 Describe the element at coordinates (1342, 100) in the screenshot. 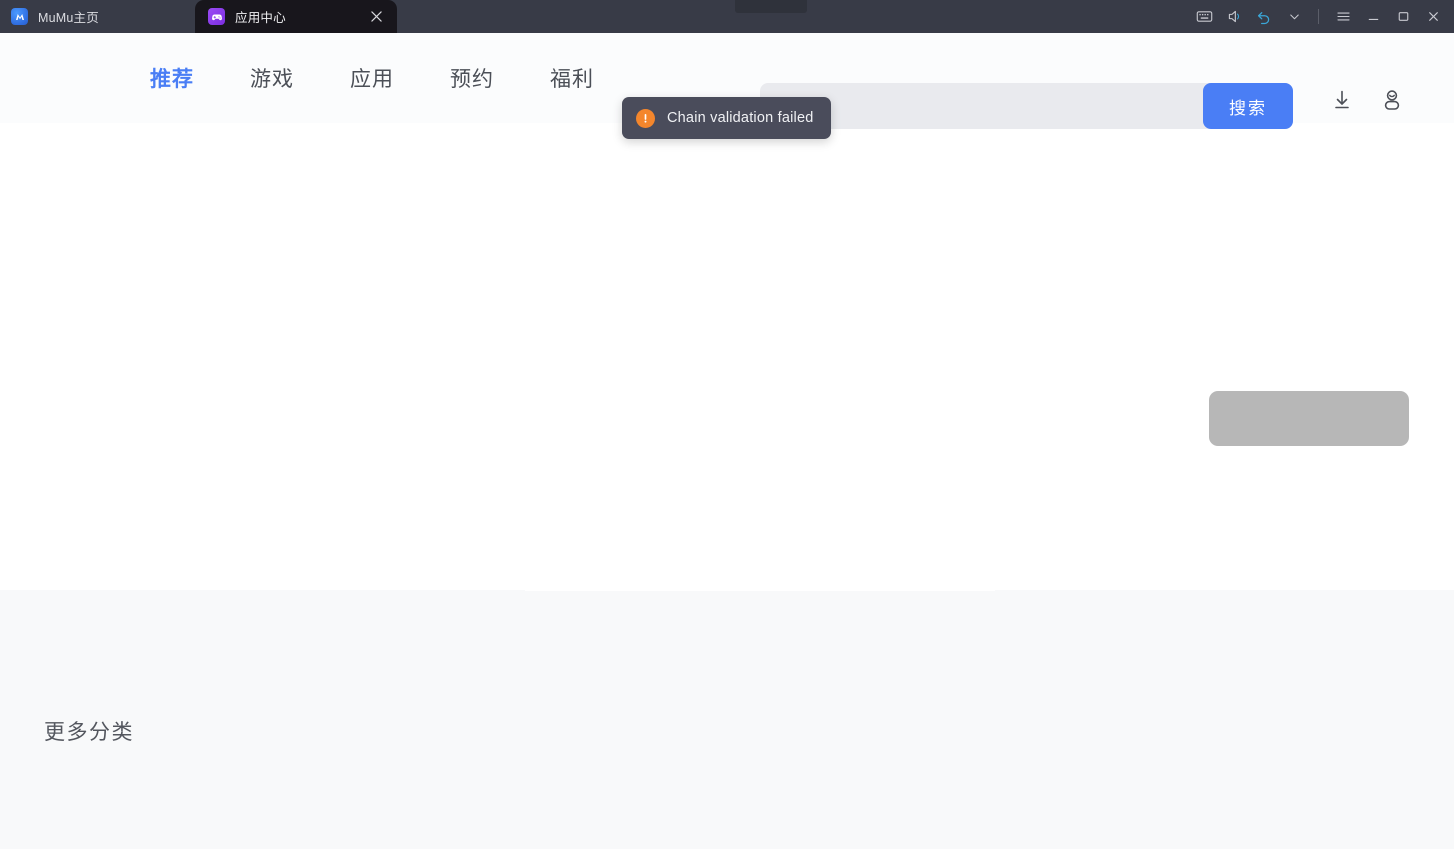

I see `download-icon` at that location.